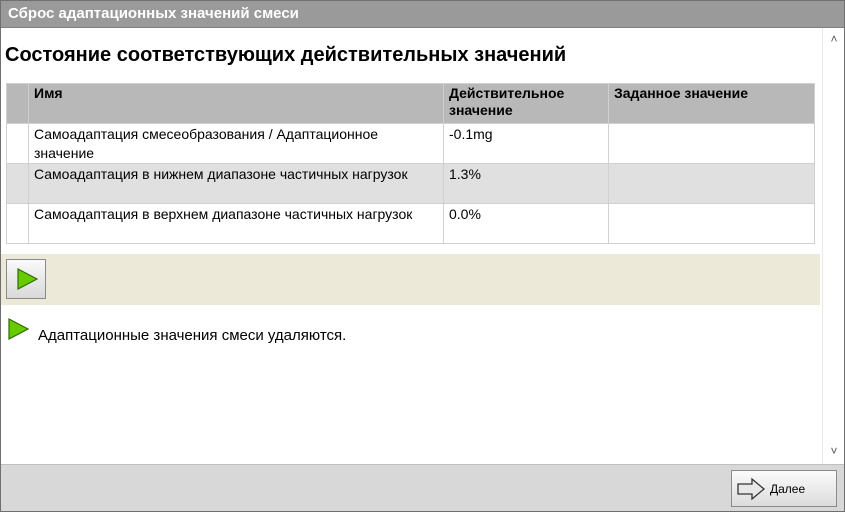 This screenshot has height=512, width=845. Describe the element at coordinates (834, 451) in the screenshot. I see `scroll-down-icon: ˅` at that location.